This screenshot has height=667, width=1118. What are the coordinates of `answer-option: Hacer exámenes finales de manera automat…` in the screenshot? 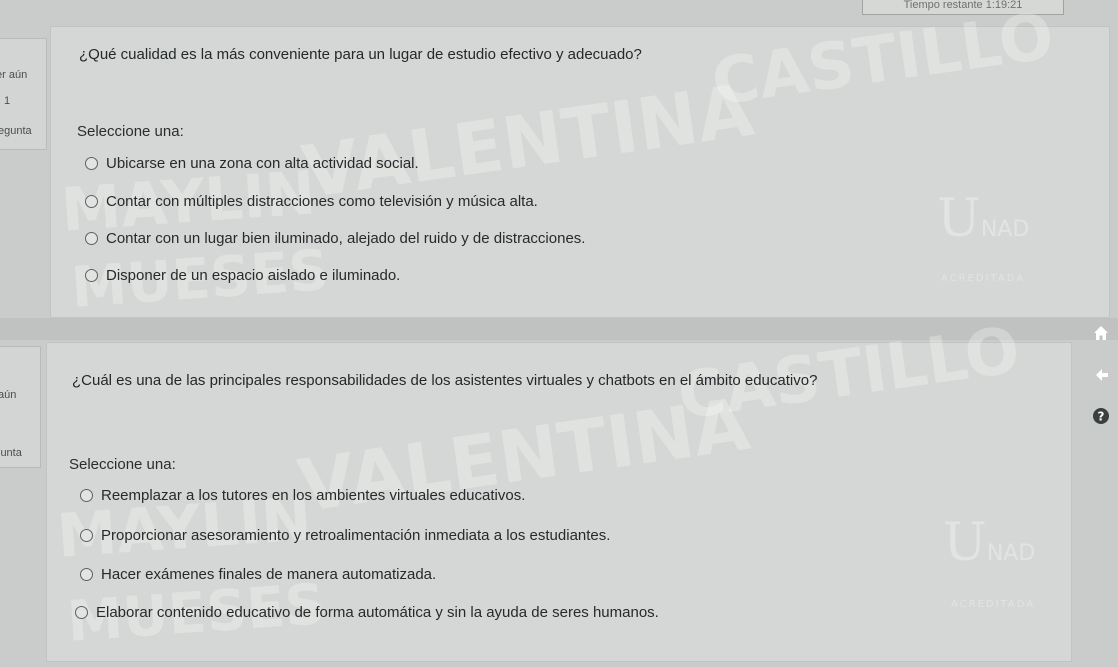 It's located at (258, 574).